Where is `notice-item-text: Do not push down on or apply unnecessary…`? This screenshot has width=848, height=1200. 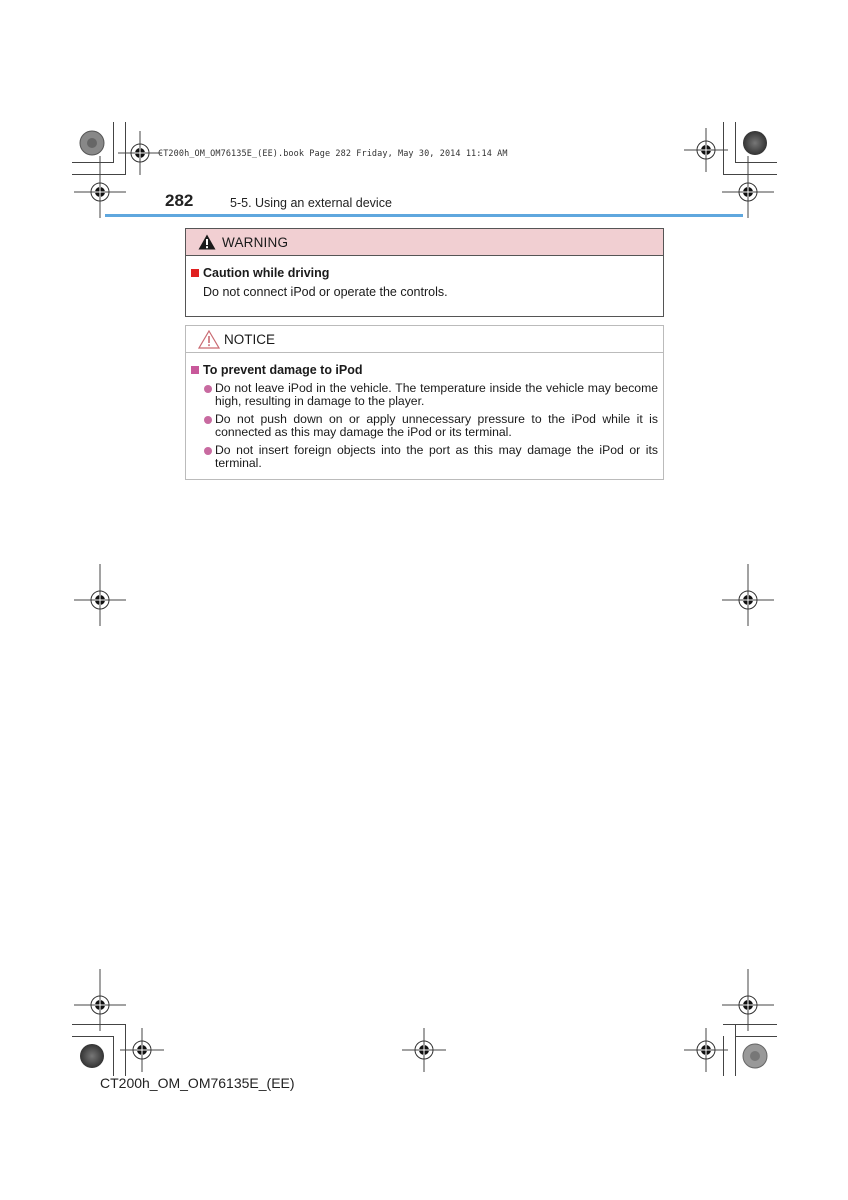 notice-item-text: Do not push down on or apply unnecessary… is located at coordinates (436, 425).